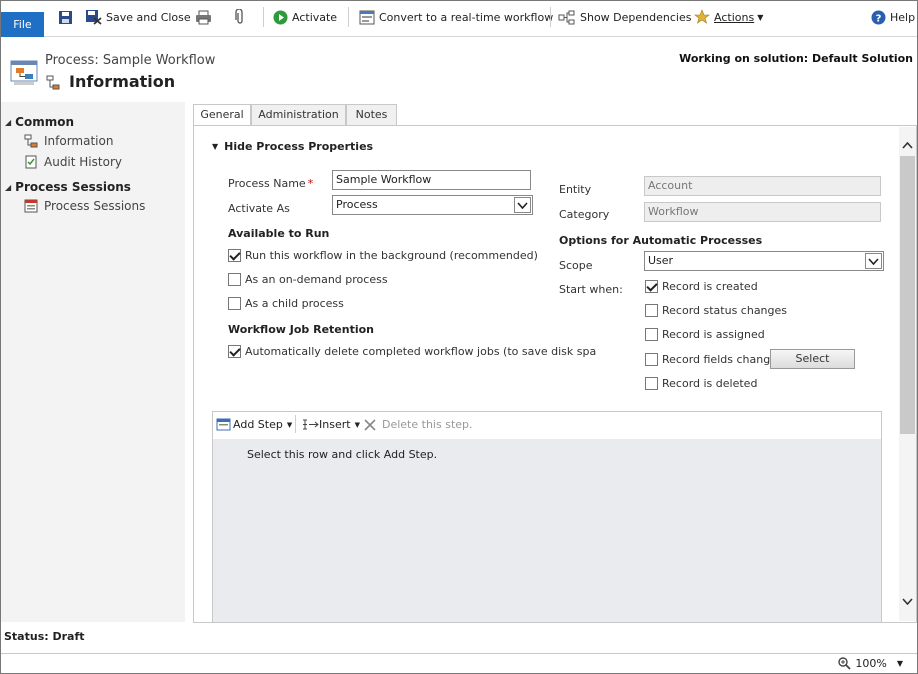  I want to click on nav-item-label: Audit History, so click(83, 162).